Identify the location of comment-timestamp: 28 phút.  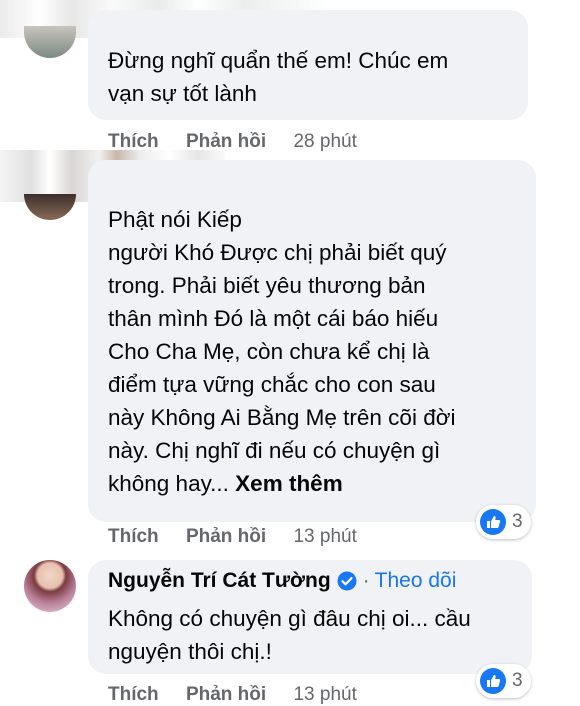
(324, 141).